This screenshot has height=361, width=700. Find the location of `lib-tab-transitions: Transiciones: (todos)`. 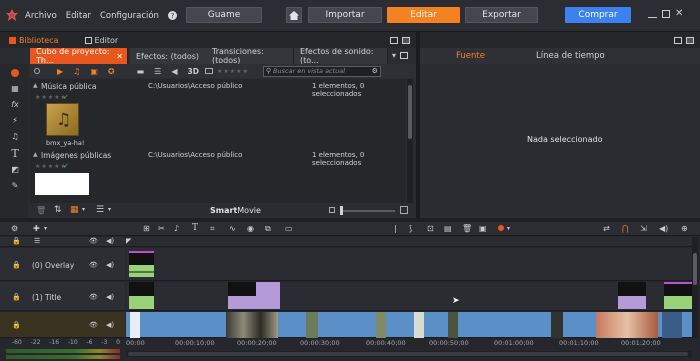

lib-tab-transitions: Transiciones: (todos) is located at coordinates (250, 56).